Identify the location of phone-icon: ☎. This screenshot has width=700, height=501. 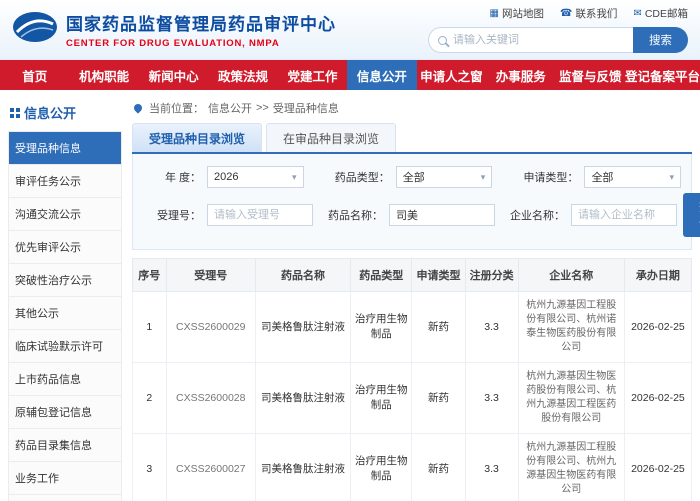
(566, 13).